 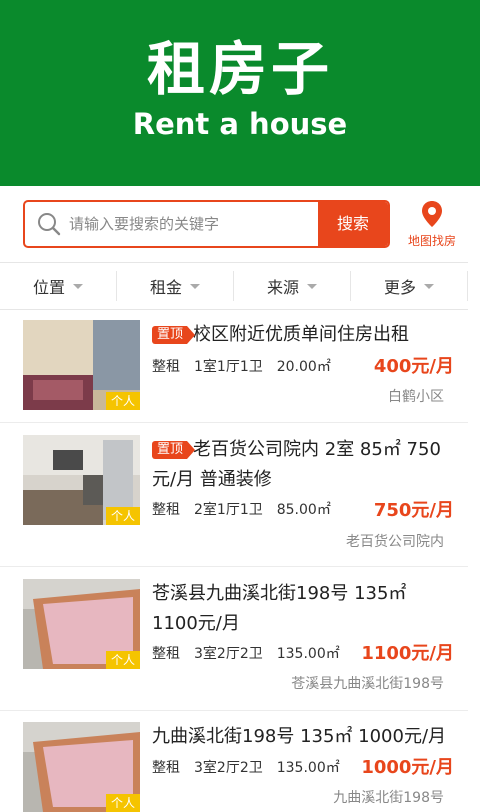 I want to click on room-layout: 2室1厅1卫, so click(x=228, y=510).